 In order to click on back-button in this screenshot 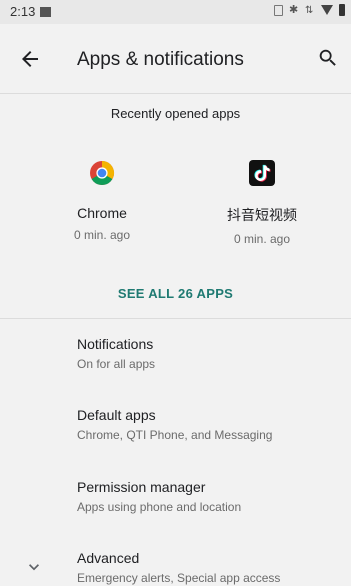, I will do `click(30, 59)`.